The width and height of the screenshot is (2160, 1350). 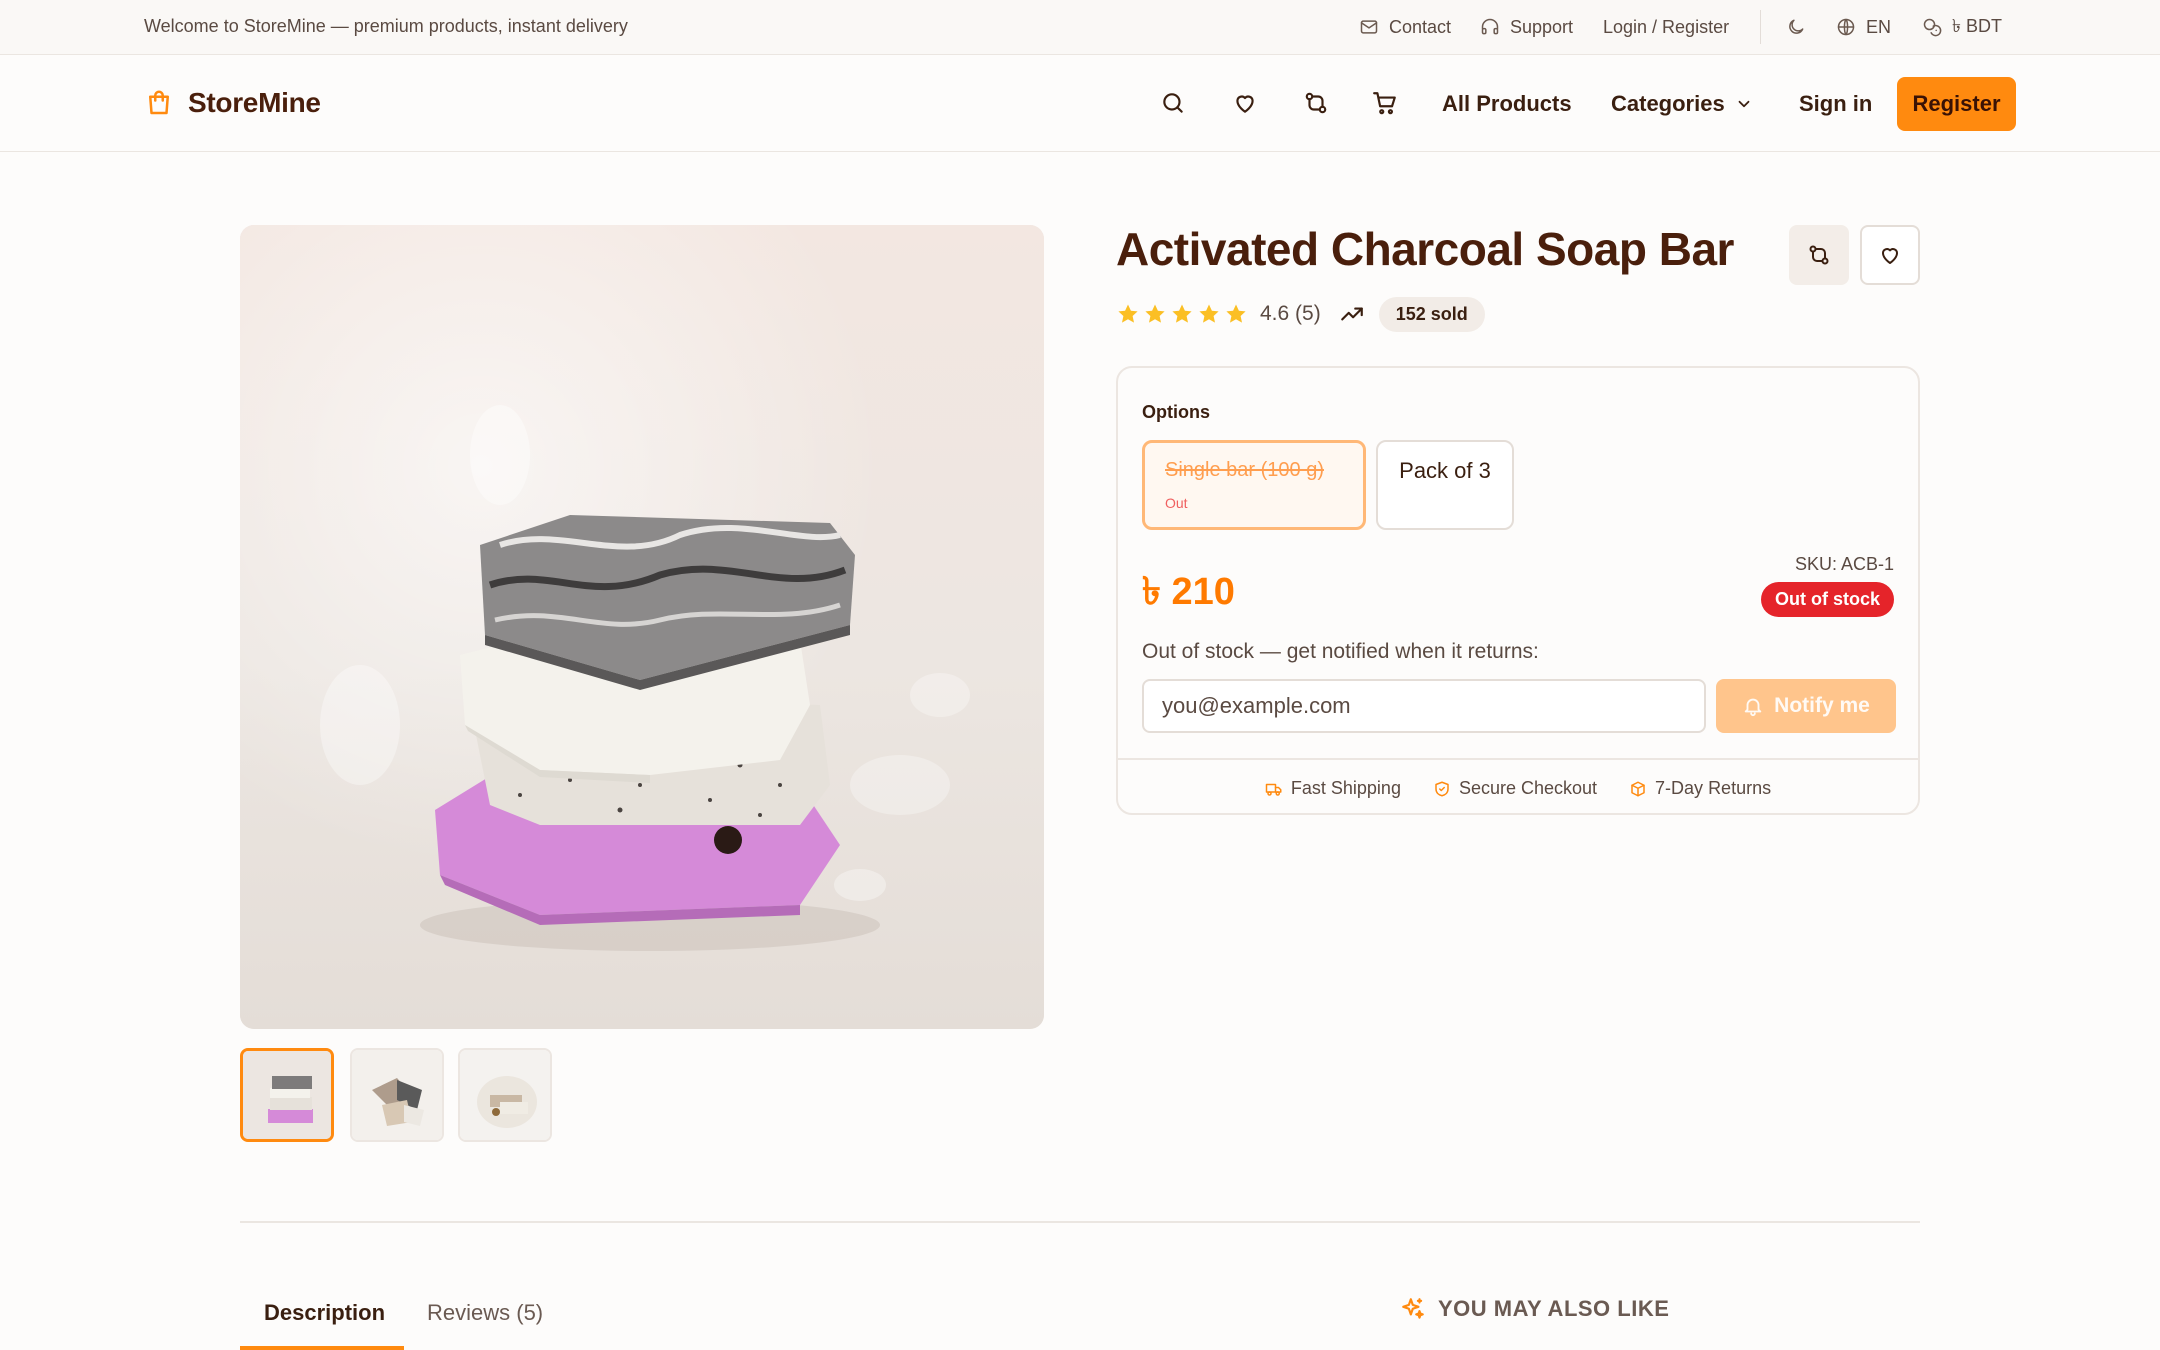 What do you see at coordinates (1290, 313) in the screenshot?
I see `rating-value: 4.6 (5)` at bounding box center [1290, 313].